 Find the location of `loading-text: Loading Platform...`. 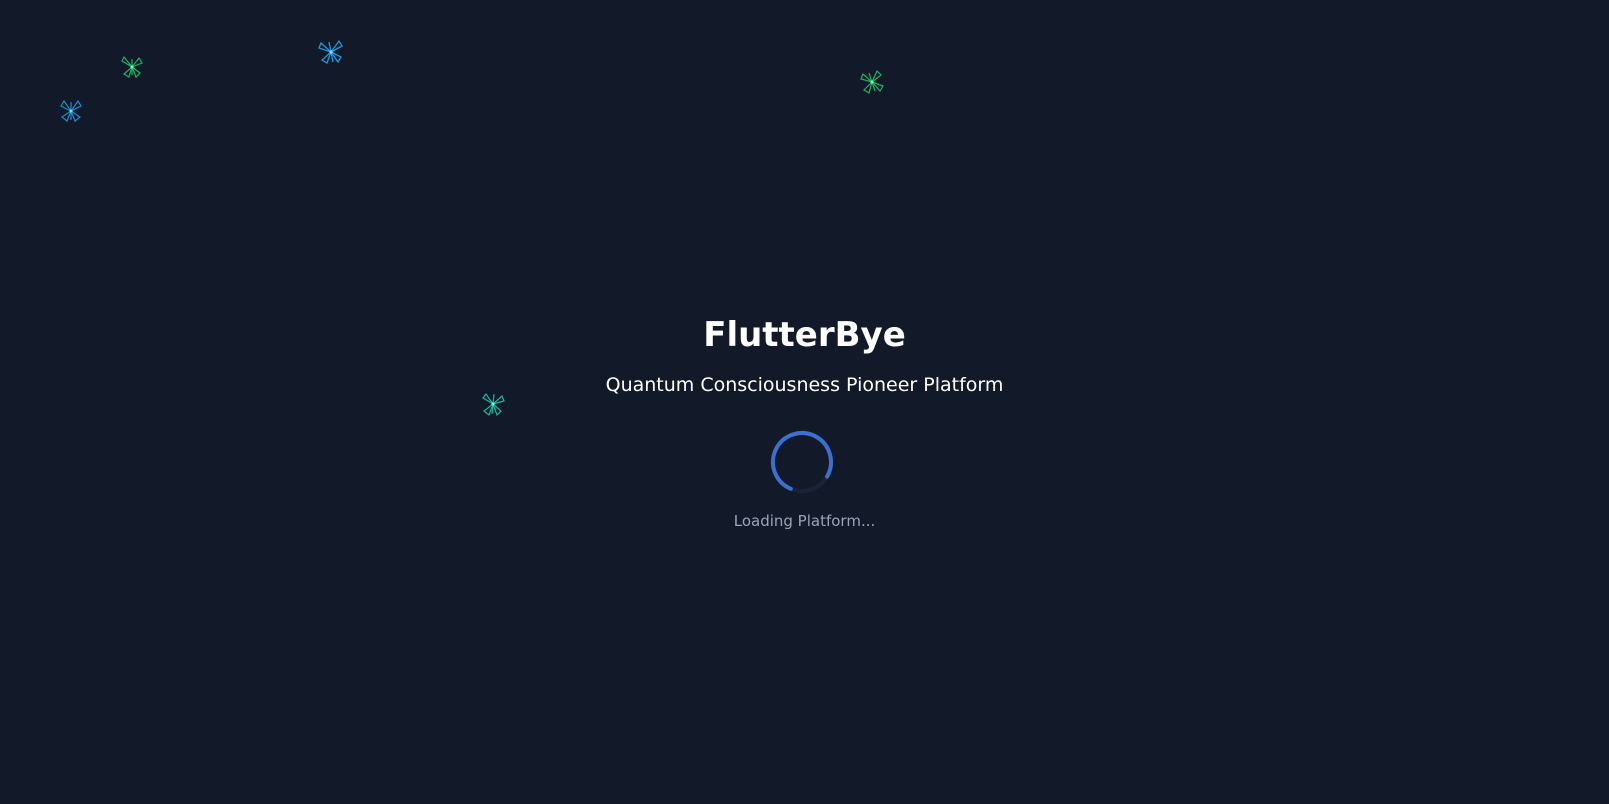

loading-text: Loading Platform... is located at coordinates (804, 521).